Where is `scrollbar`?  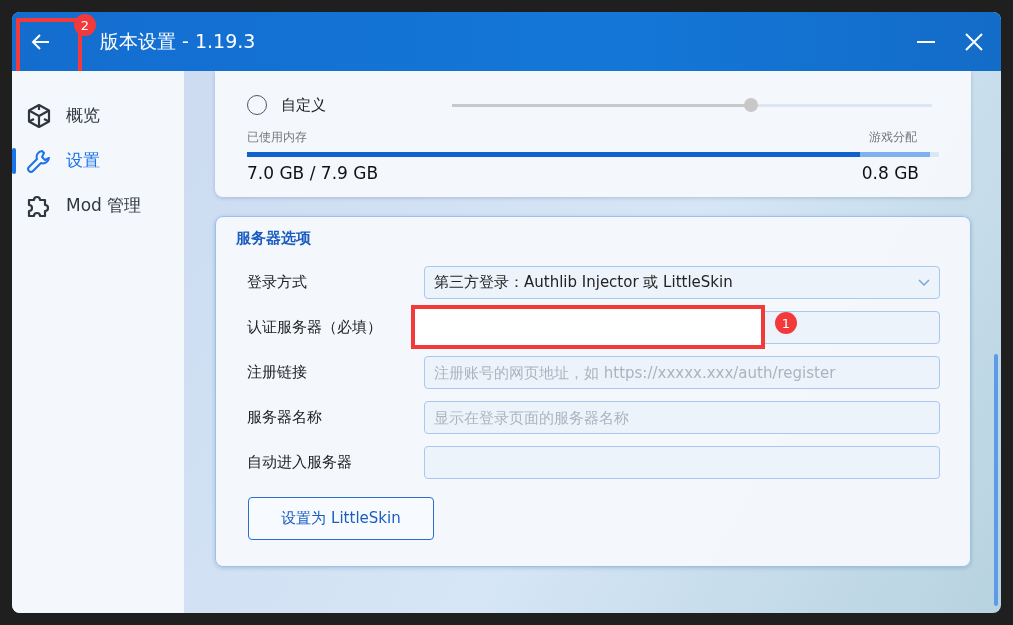 scrollbar is located at coordinates (996, 480).